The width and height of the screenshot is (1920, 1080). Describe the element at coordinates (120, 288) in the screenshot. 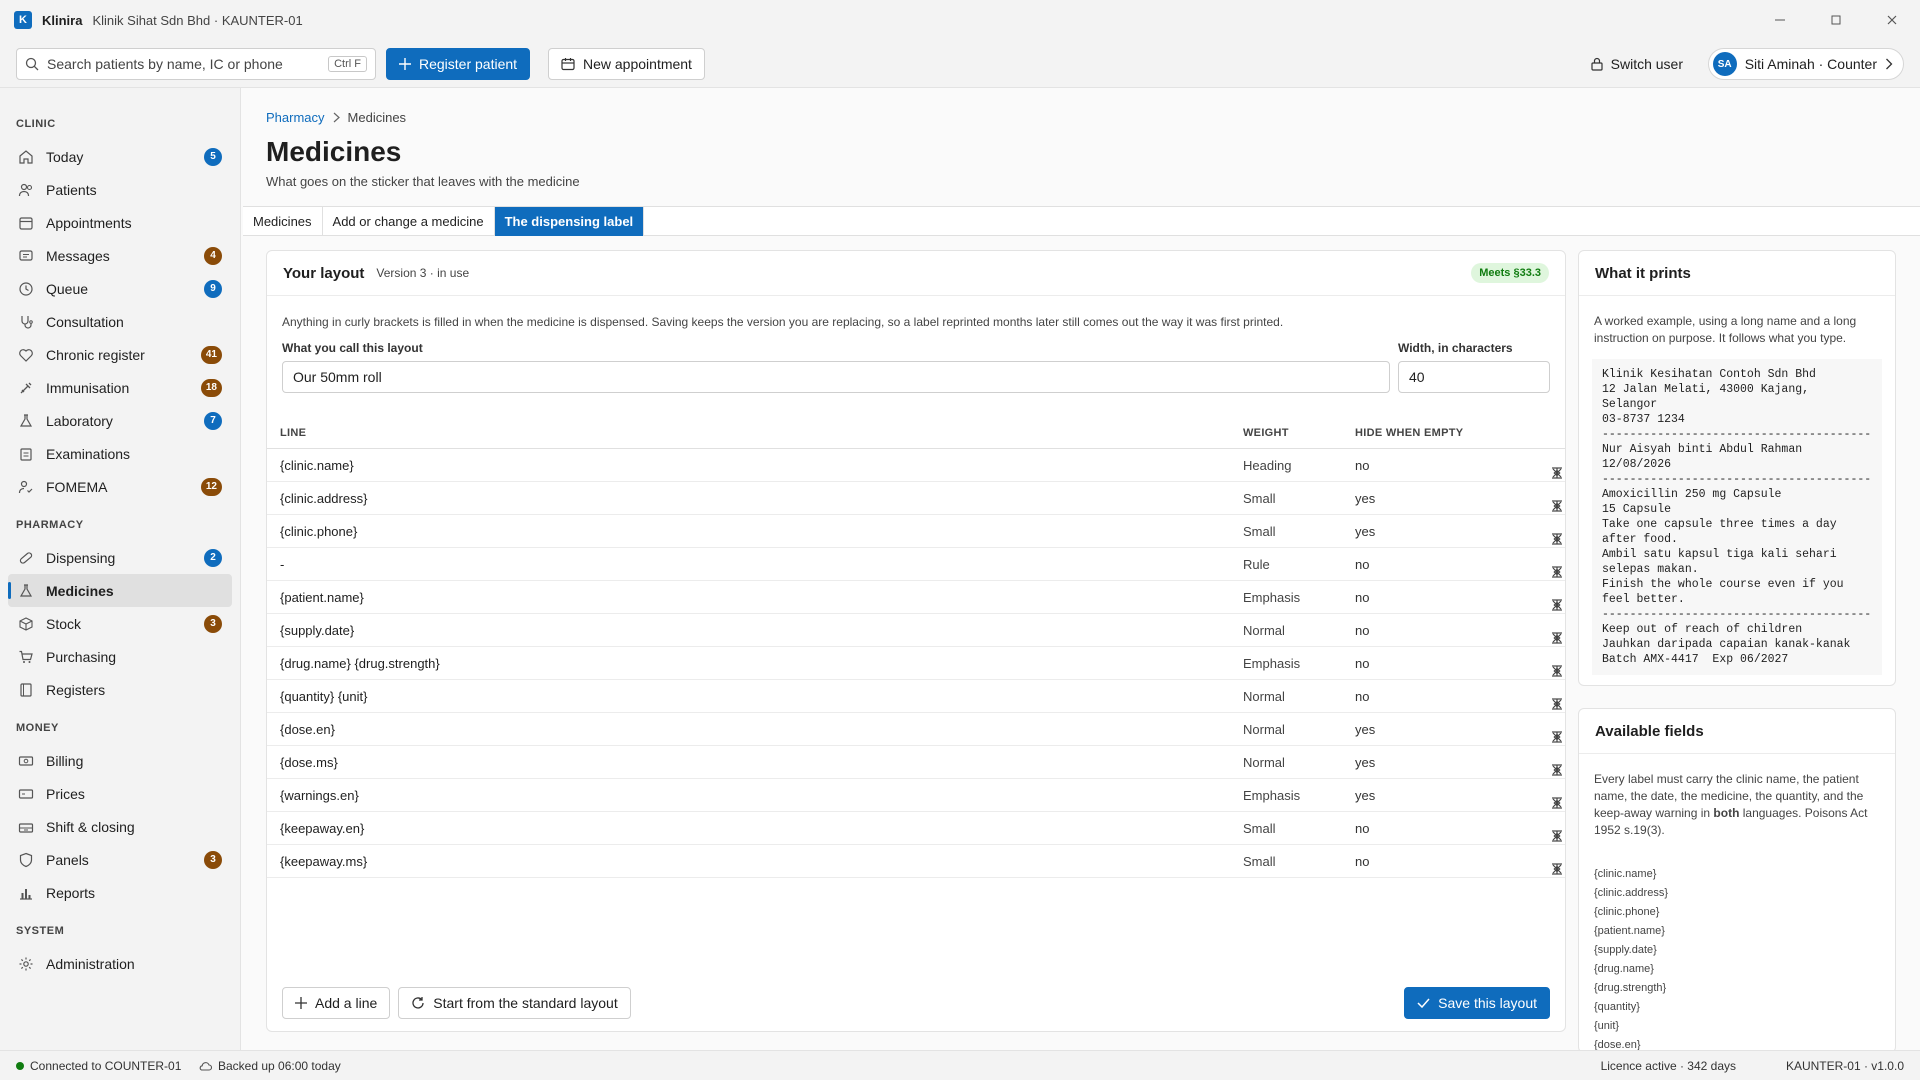

I see `sidebar-item-queue: Queue 9` at that location.